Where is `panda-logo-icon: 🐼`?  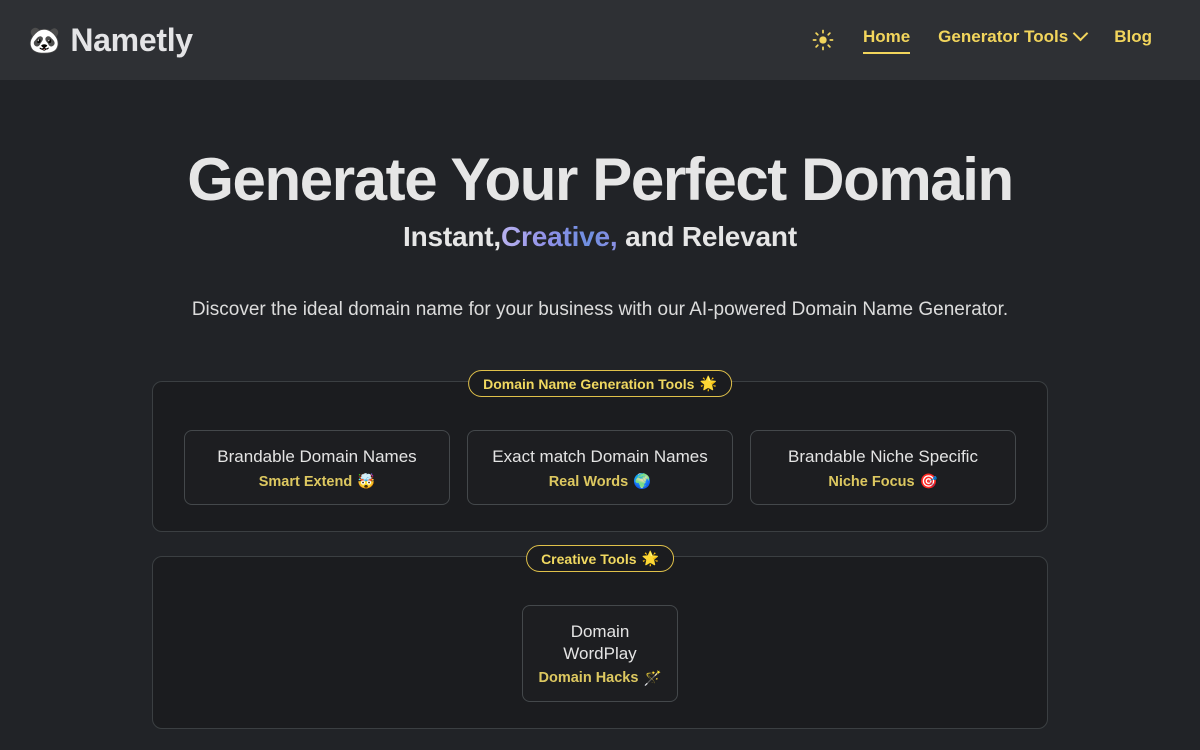 panda-logo-icon: 🐼 is located at coordinates (44, 40).